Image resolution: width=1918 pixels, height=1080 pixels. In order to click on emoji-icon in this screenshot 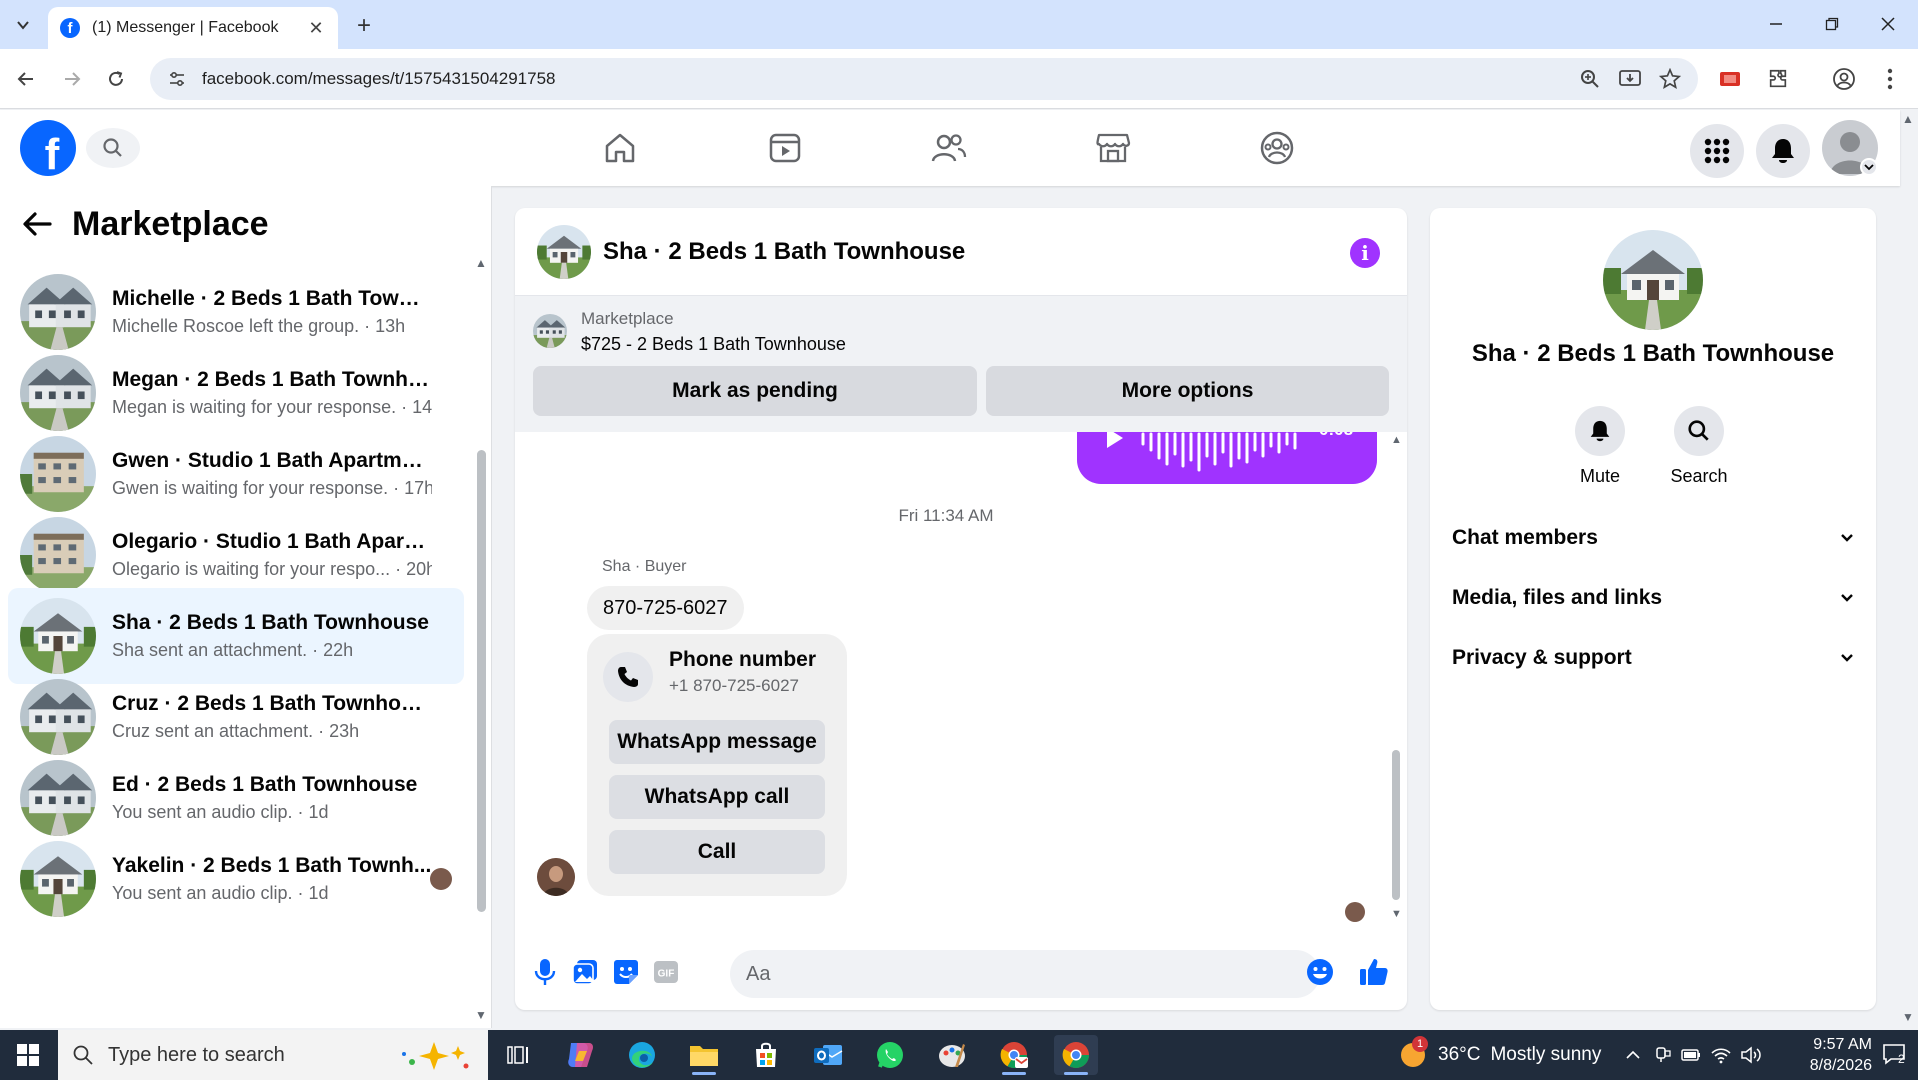, I will do `click(1320, 972)`.